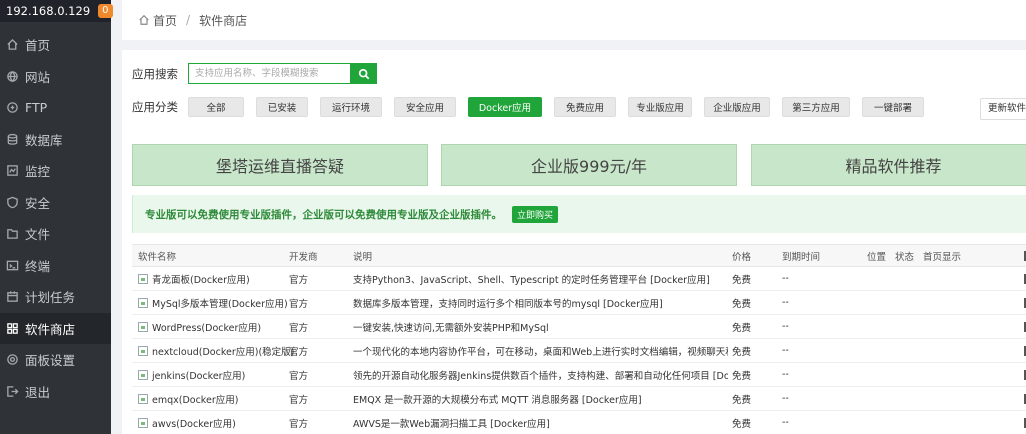  Describe the element at coordinates (12, 234) in the screenshot. I see `folder-icon` at that location.